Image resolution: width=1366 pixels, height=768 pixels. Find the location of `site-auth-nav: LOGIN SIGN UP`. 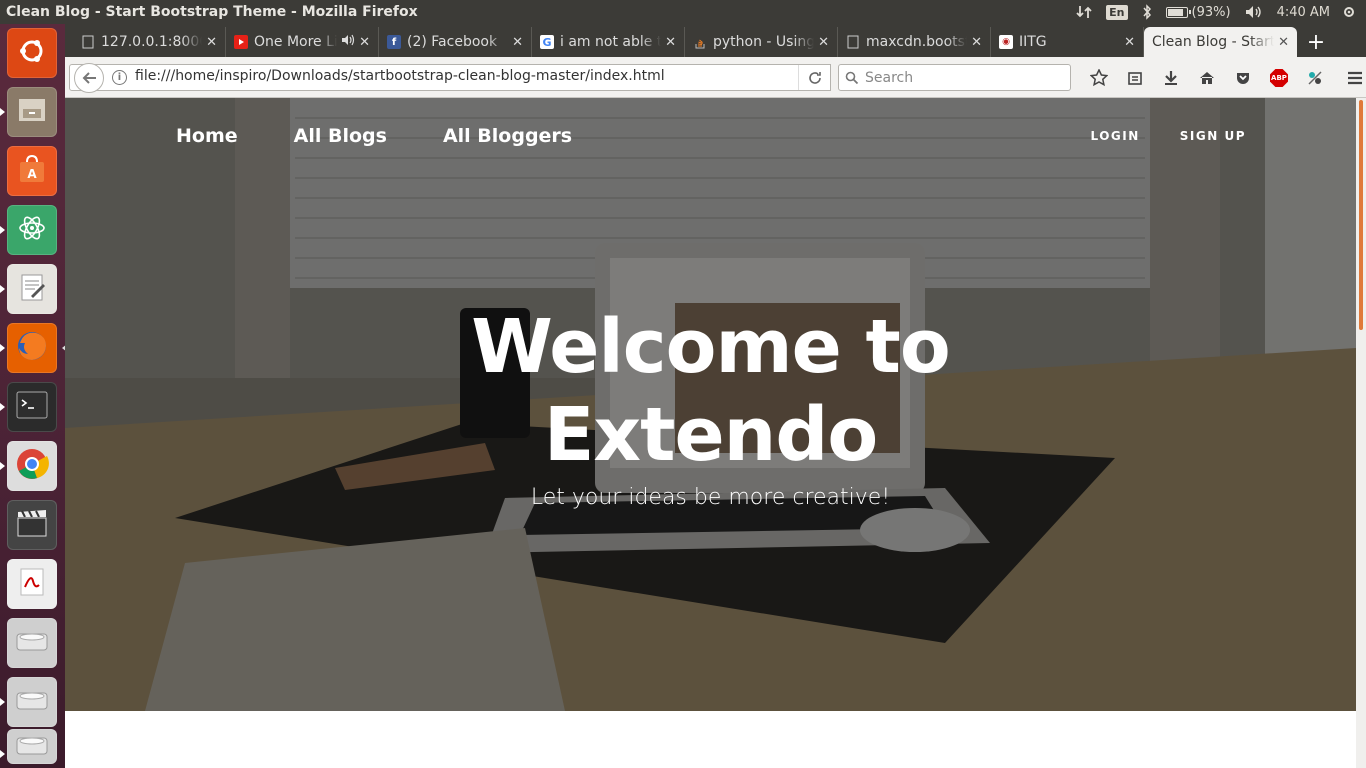

site-auth-nav: LOGIN SIGN UP is located at coordinates (1169, 136).